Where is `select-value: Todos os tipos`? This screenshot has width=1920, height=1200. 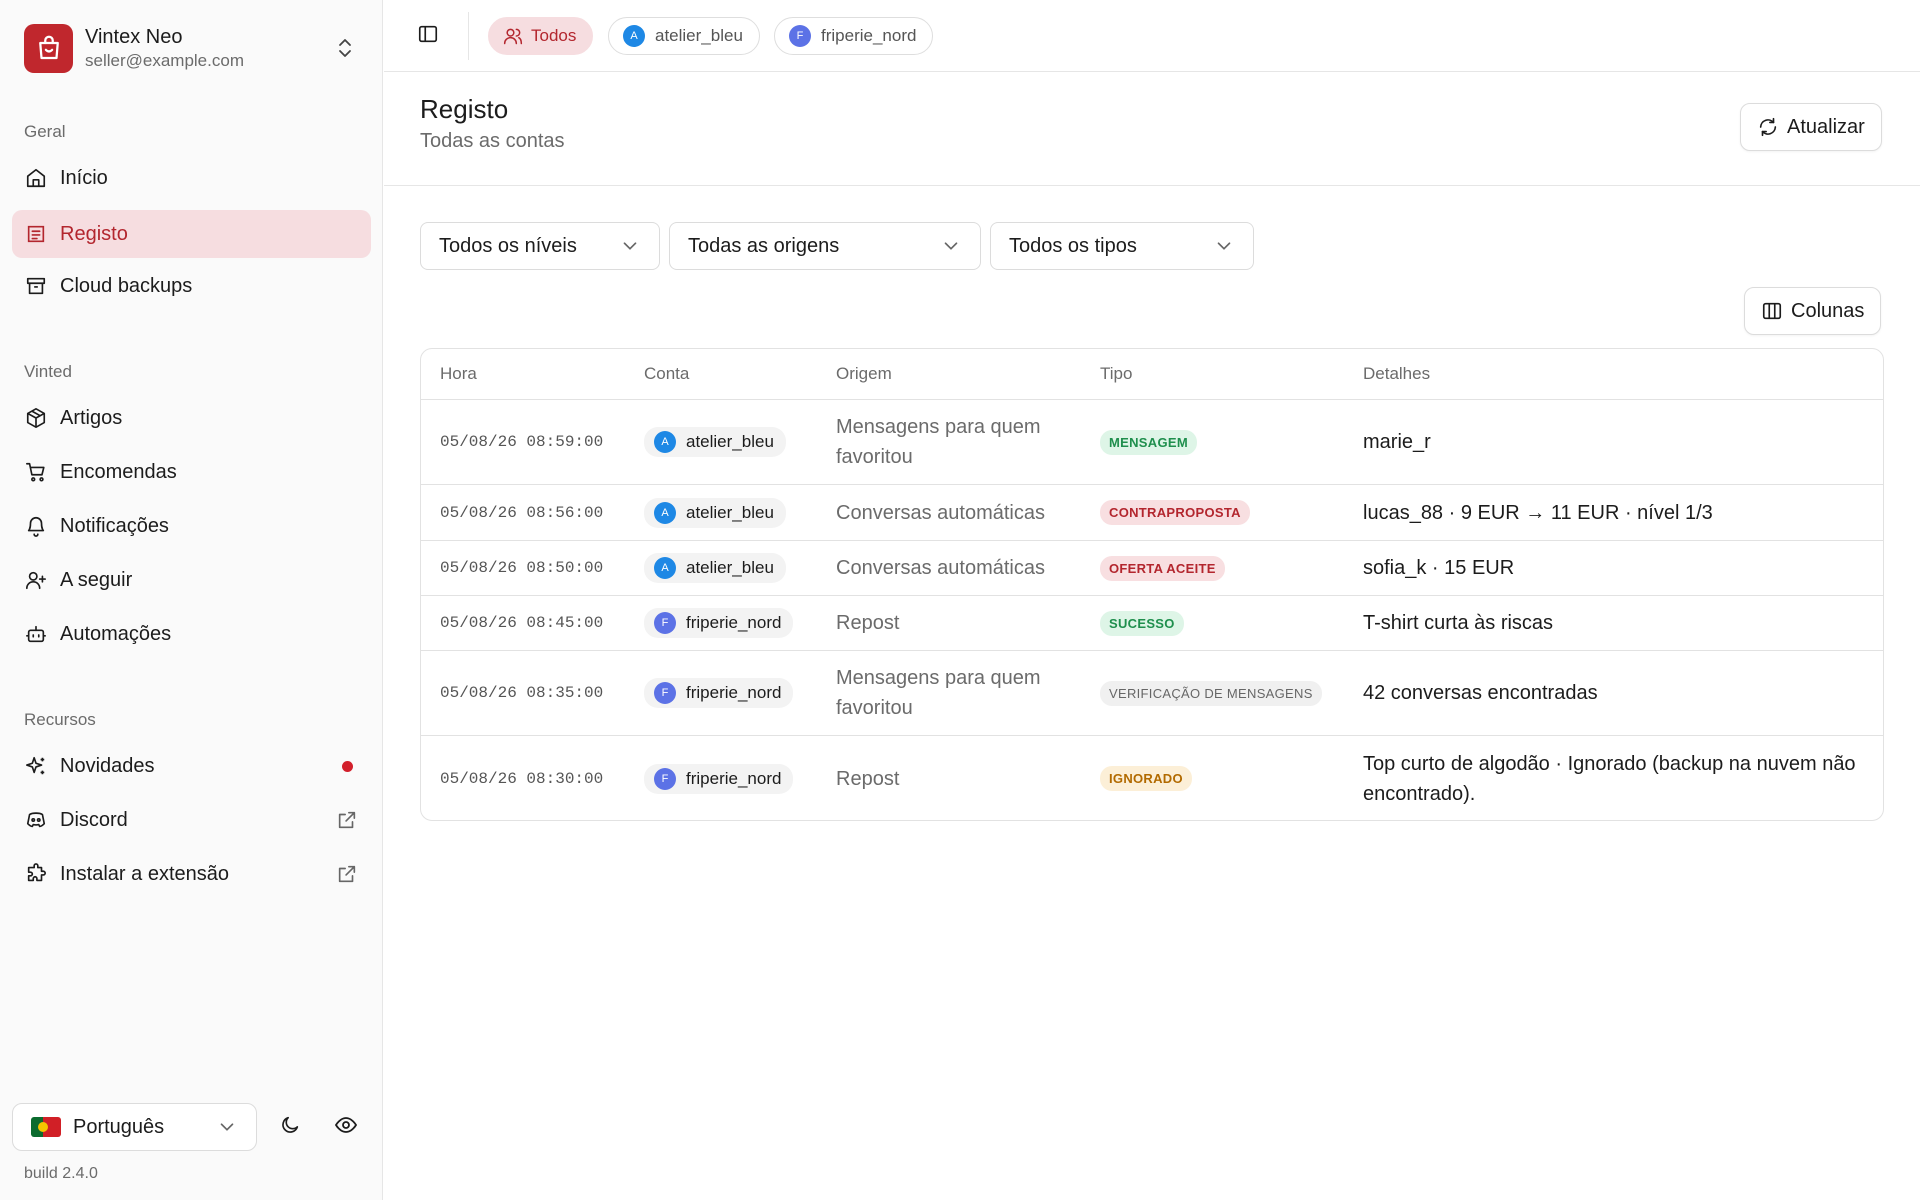
select-value: Todos os tipos is located at coordinates (1073, 245).